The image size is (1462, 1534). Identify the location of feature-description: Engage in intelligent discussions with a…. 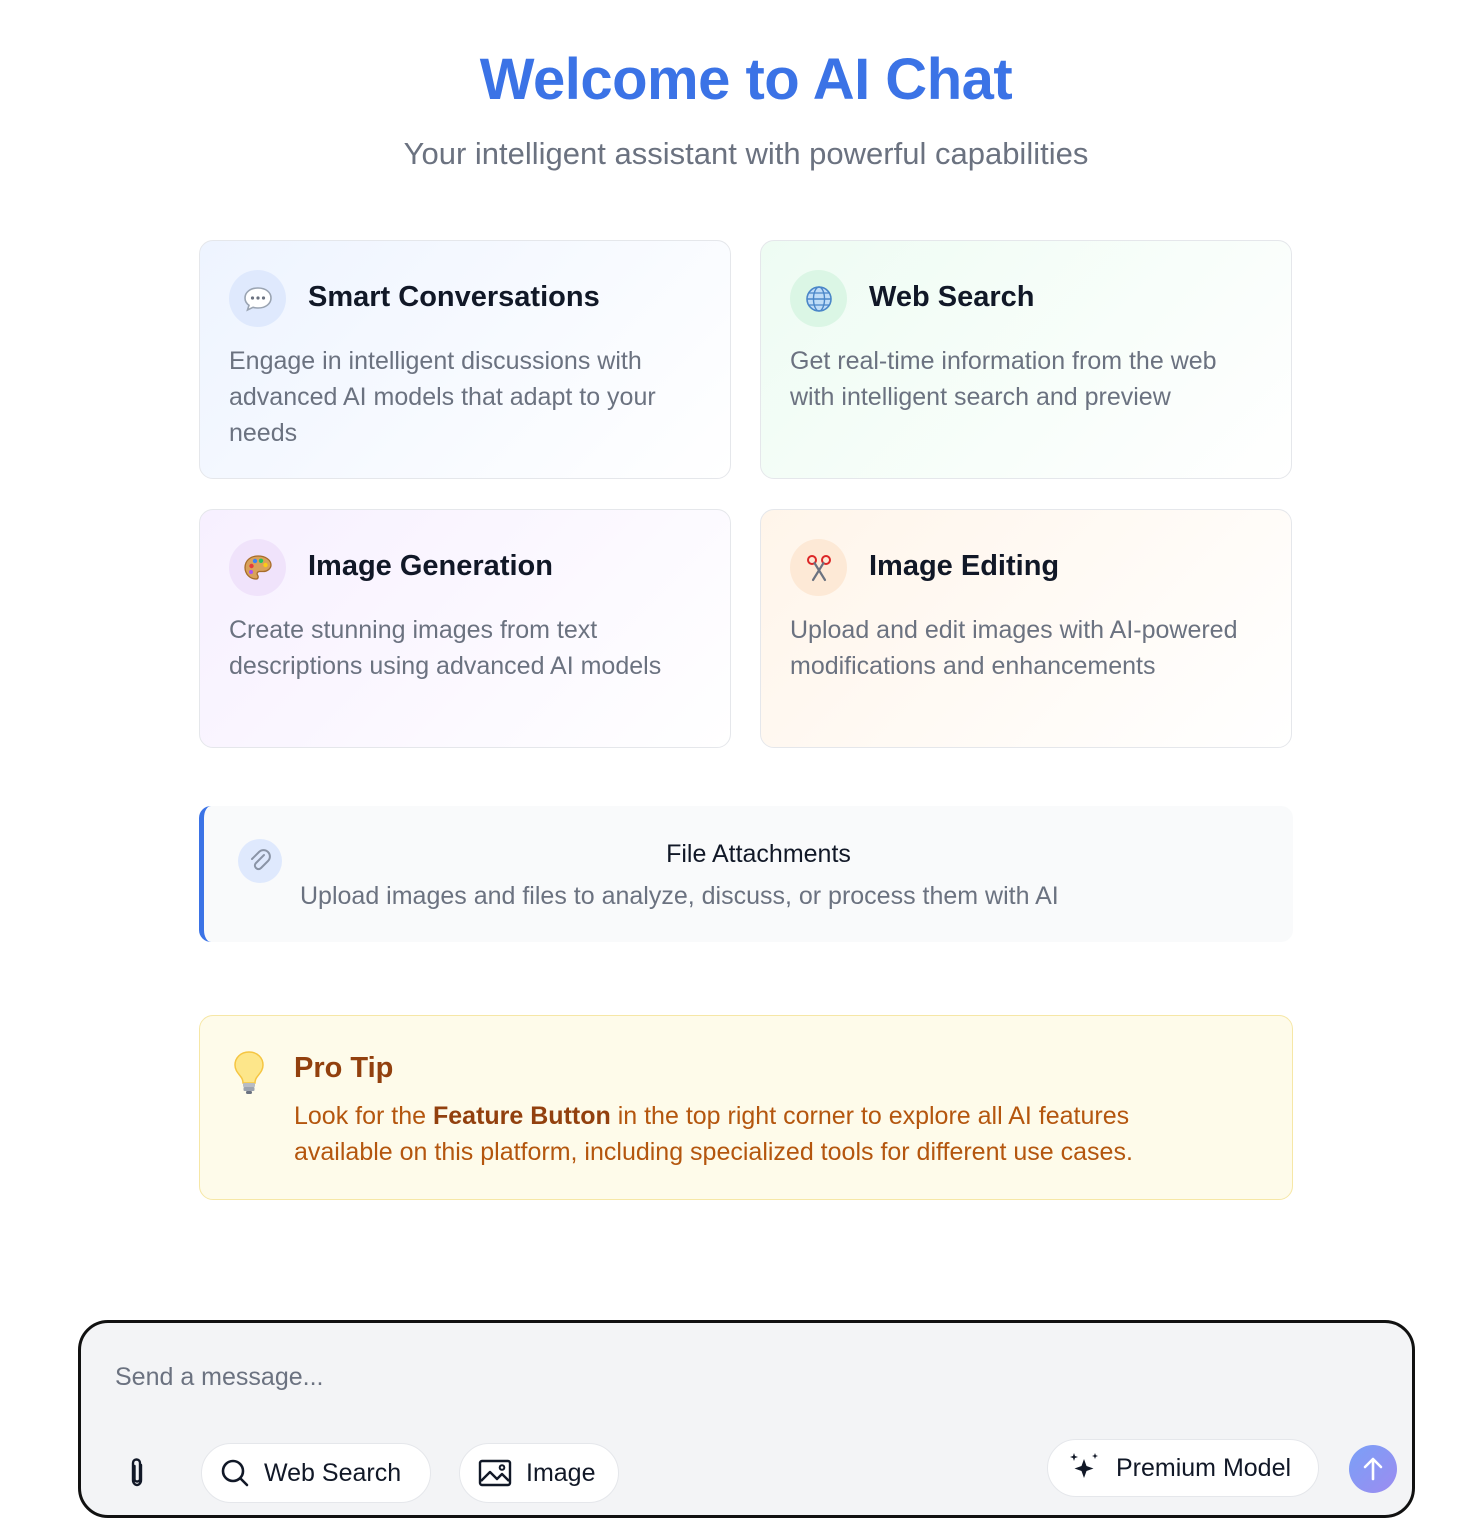
(442, 397).